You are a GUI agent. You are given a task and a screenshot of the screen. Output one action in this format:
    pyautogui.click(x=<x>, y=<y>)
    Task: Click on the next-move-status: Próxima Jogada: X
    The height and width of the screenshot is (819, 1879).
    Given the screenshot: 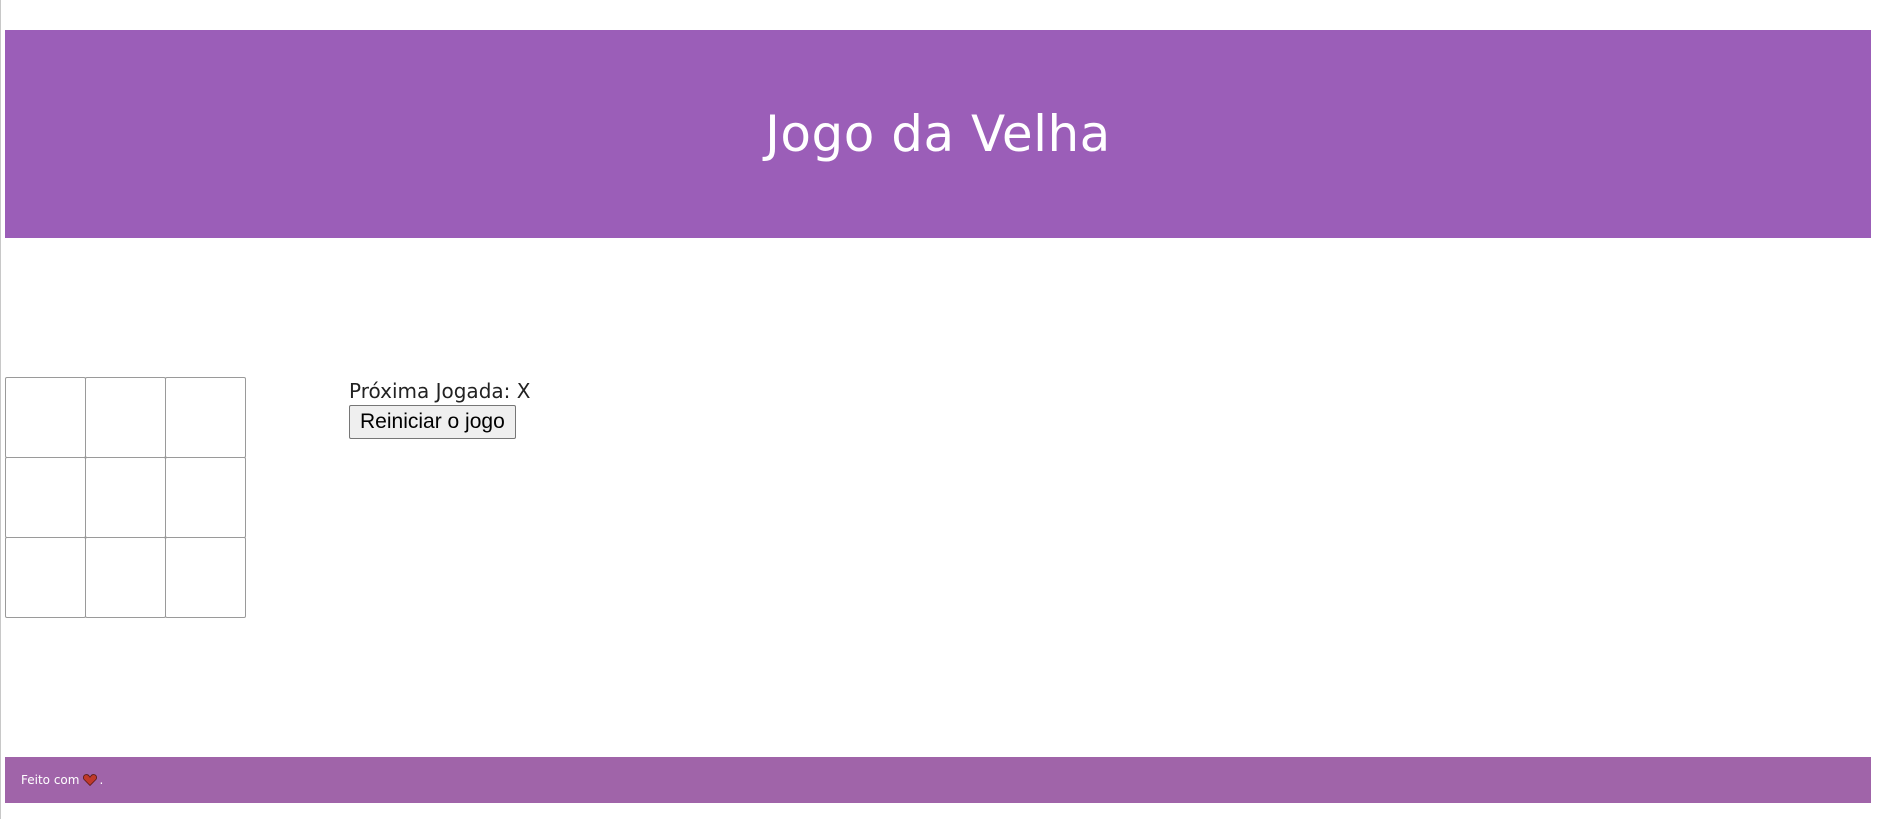 What is the action you would take?
    pyautogui.click(x=440, y=391)
    